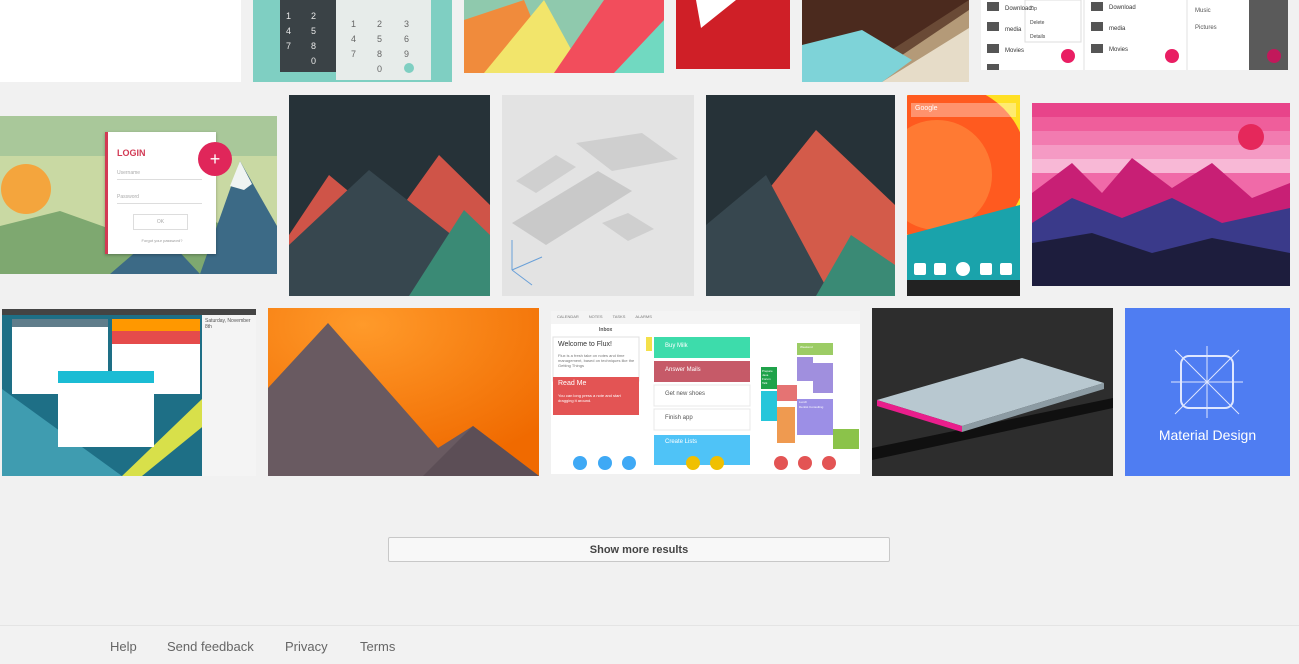 This screenshot has width=1299, height=664. I want to click on image-result-isometric-wireframe, so click(598, 195).